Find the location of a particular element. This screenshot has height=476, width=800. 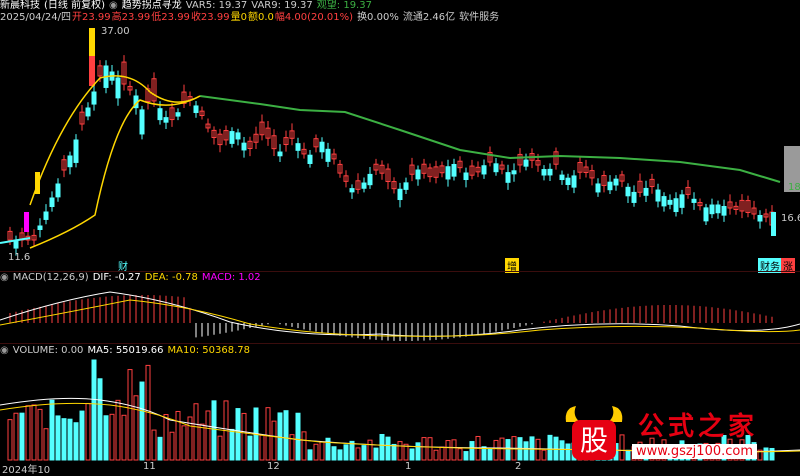

trend-line is located at coordinates (490, 139).